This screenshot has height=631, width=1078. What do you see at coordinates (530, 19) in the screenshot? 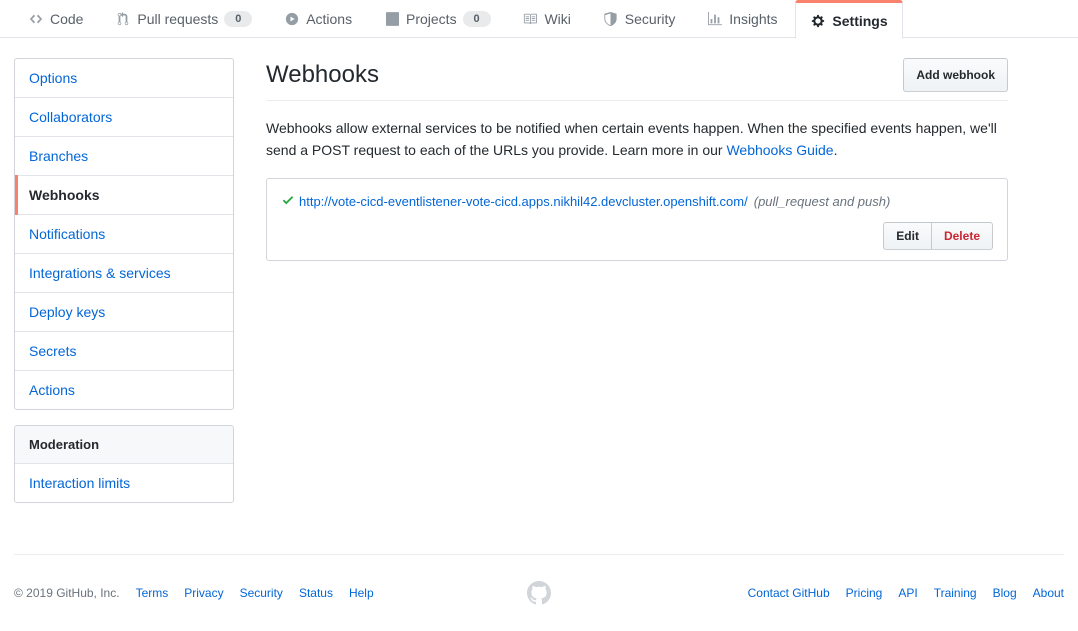
I see `book-icon` at bounding box center [530, 19].